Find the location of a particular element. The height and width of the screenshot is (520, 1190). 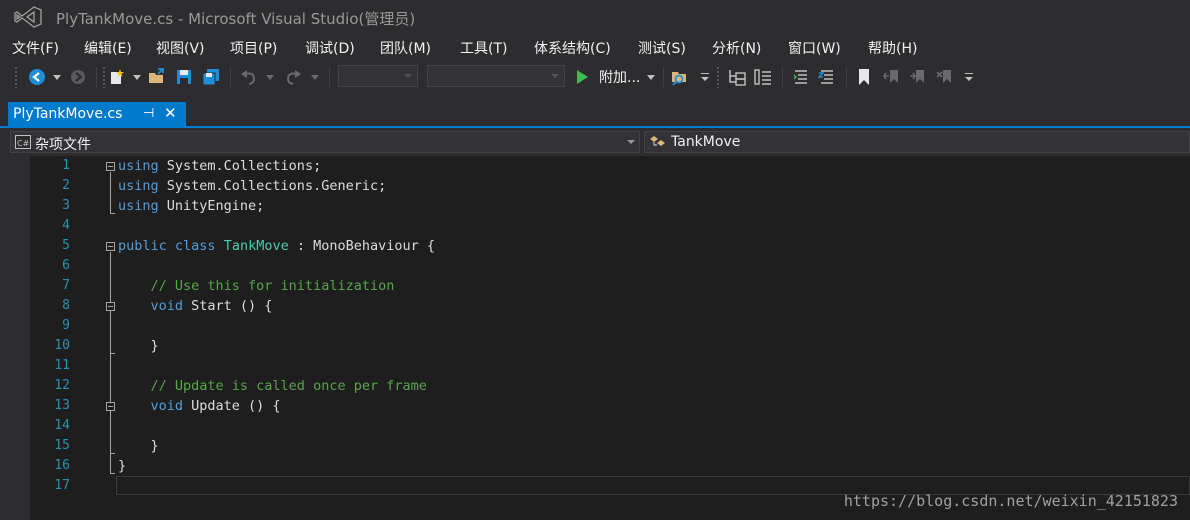

menu-project: 项目(P) is located at coordinates (253, 48).